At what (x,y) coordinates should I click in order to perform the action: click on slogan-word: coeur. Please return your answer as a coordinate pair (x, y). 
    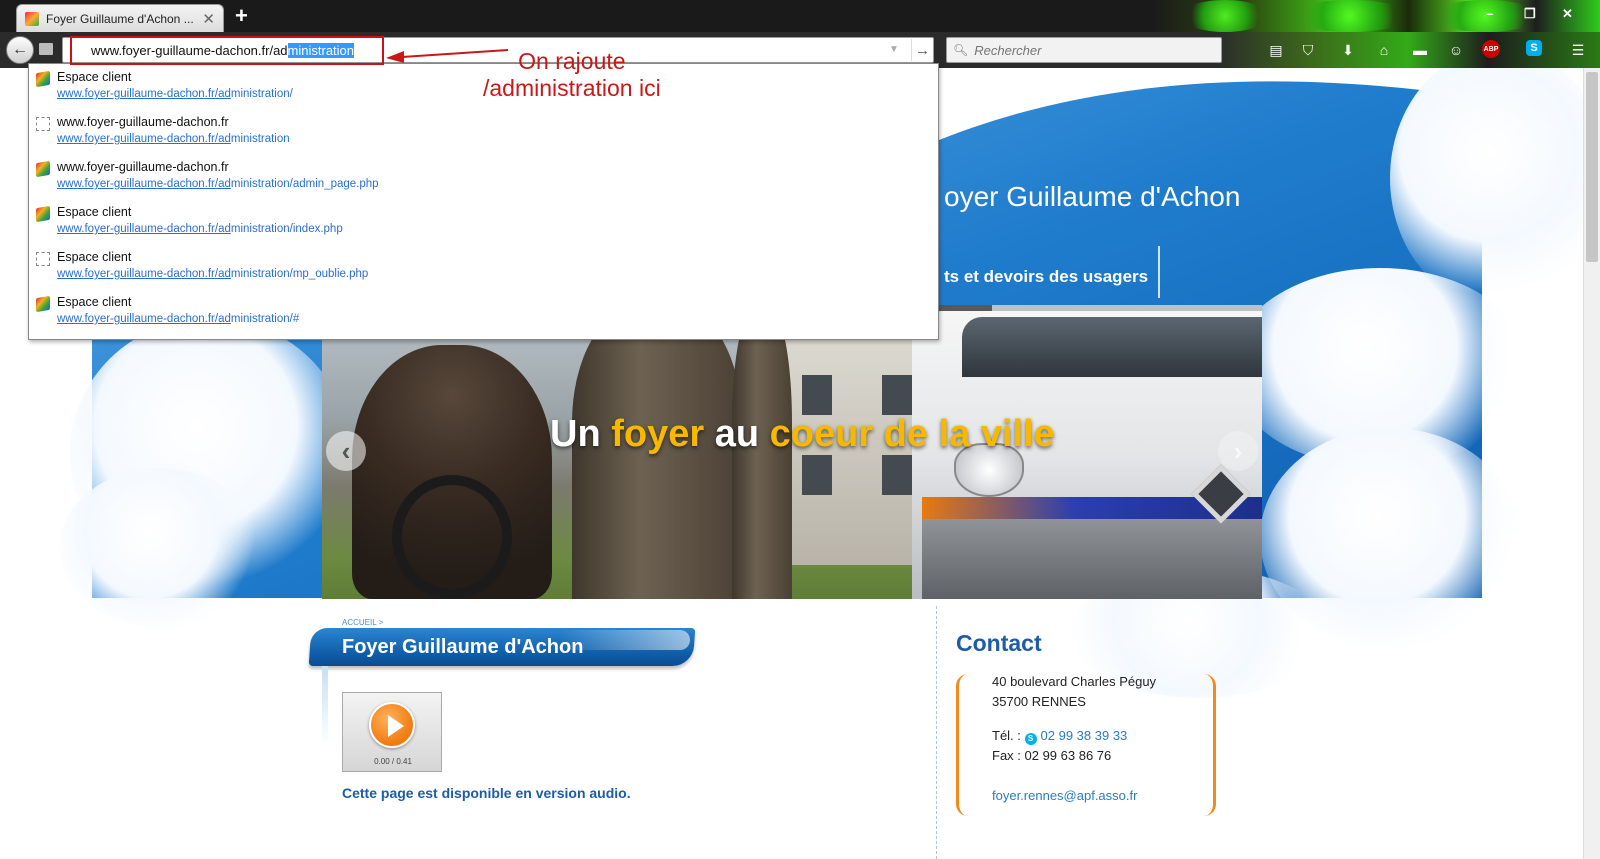
    Looking at the image, I should click on (821, 434).